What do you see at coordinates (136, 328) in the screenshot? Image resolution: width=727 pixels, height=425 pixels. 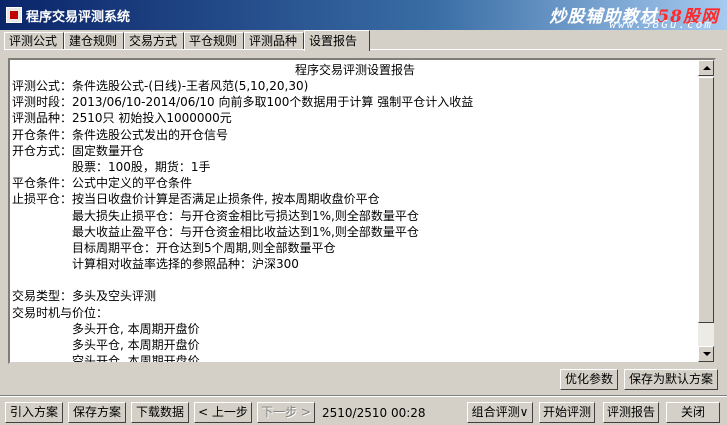 I see `report-line: 多头开仓, 本周期开盘价` at bounding box center [136, 328].